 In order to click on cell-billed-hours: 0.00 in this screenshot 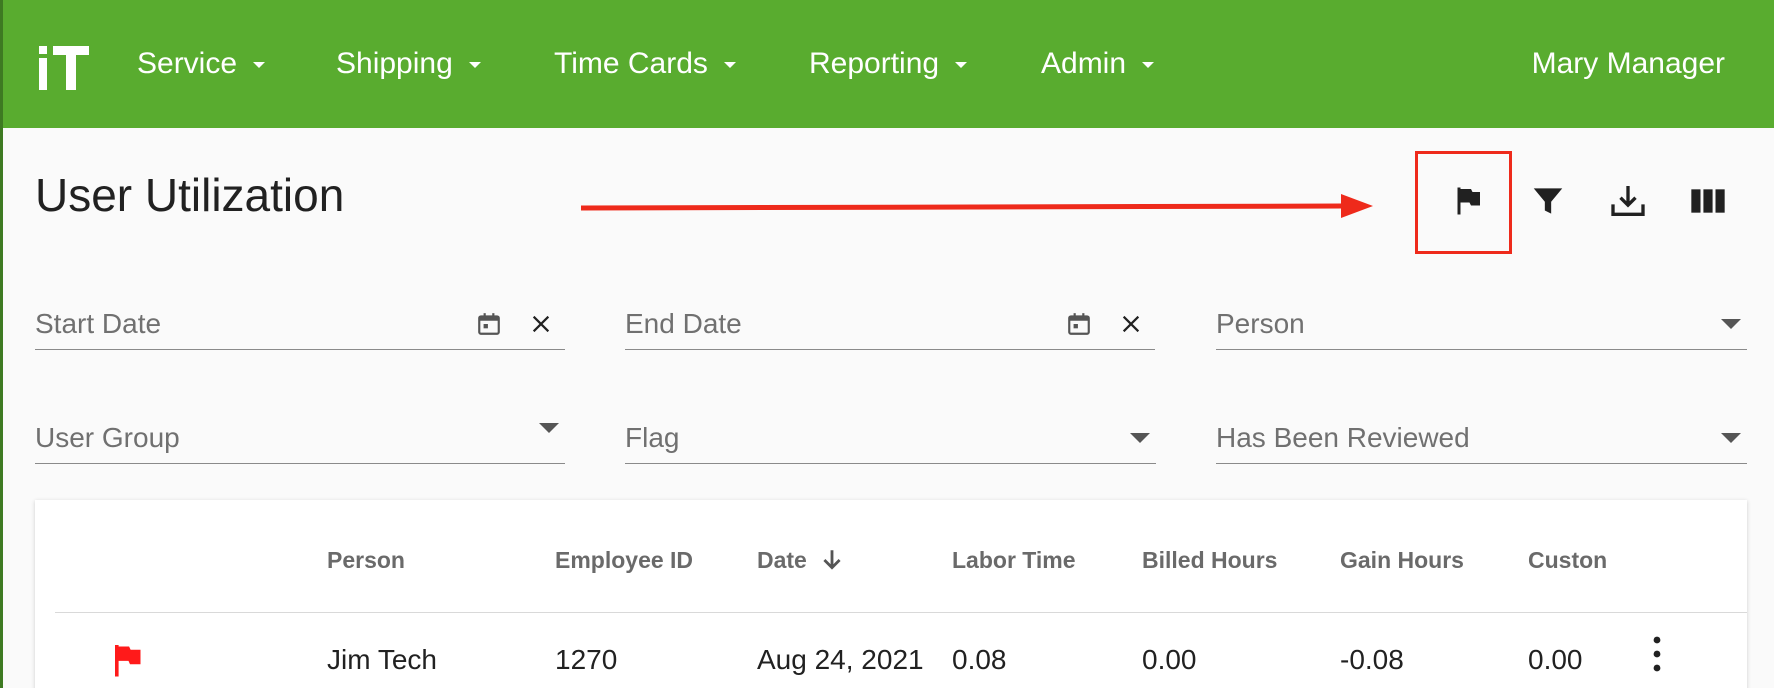, I will do `click(1169, 659)`.